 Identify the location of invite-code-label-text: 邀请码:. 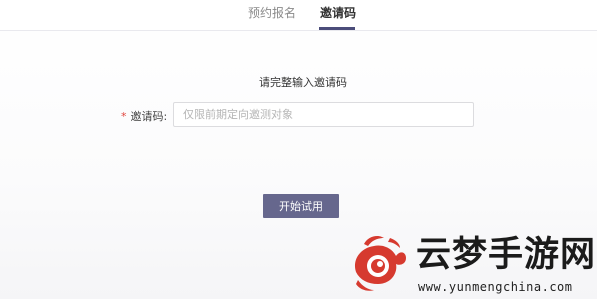
(149, 116).